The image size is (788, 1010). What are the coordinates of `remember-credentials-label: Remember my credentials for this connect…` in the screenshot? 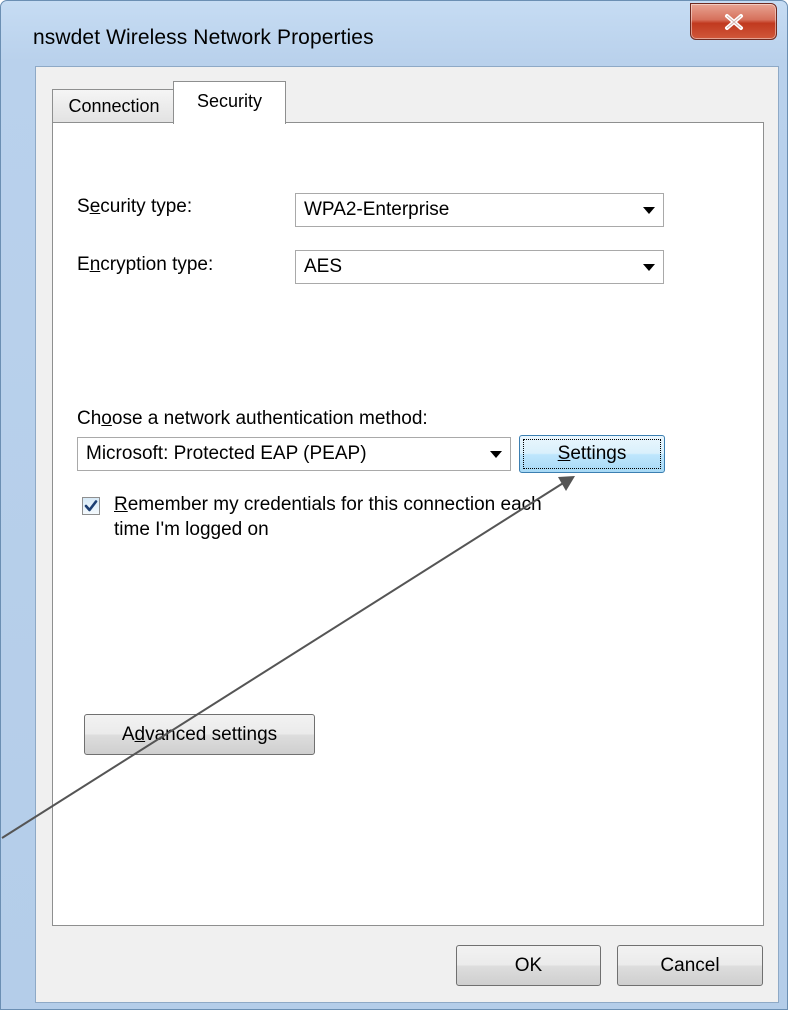 It's located at (328, 505).